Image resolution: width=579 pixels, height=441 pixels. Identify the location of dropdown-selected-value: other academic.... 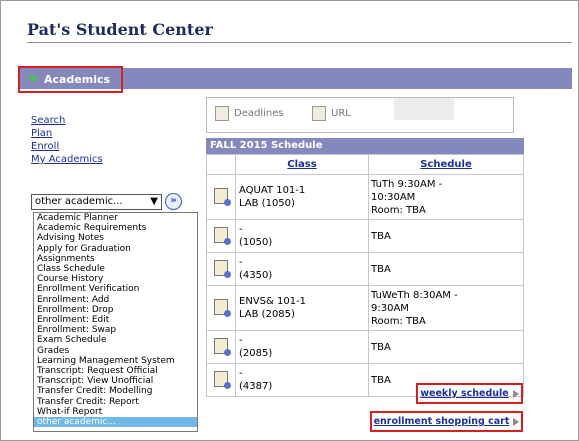
(79, 201).